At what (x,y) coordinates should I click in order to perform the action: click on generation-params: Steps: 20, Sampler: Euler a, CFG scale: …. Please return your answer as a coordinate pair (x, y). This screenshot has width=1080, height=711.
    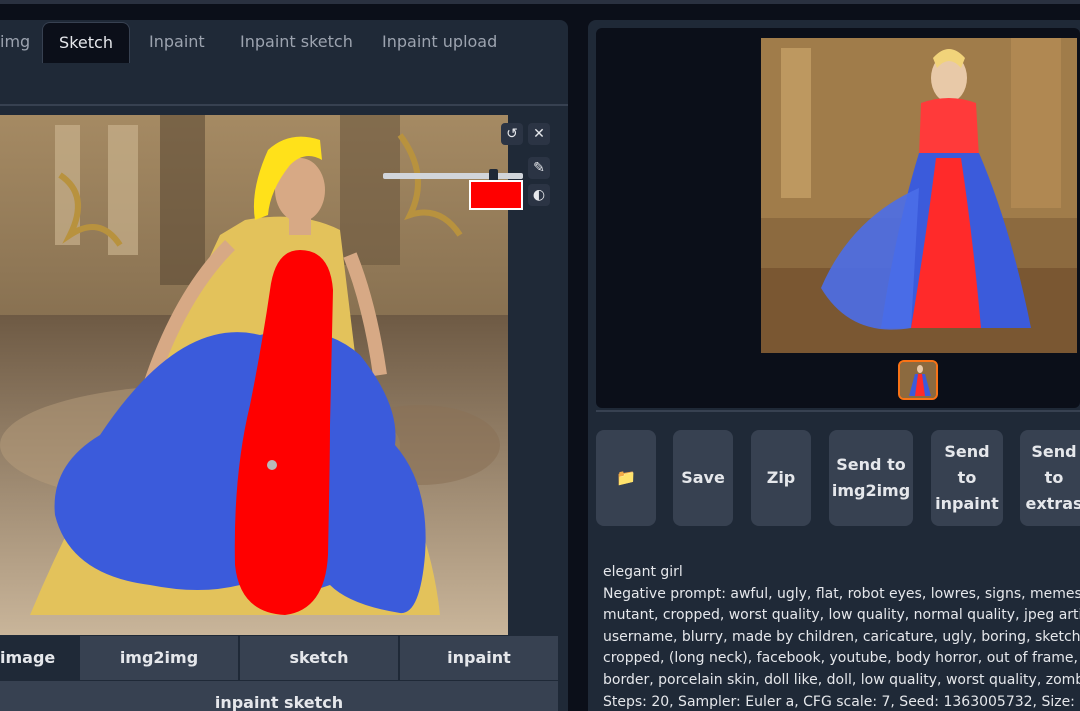
    Looking at the image, I should click on (841, 701).